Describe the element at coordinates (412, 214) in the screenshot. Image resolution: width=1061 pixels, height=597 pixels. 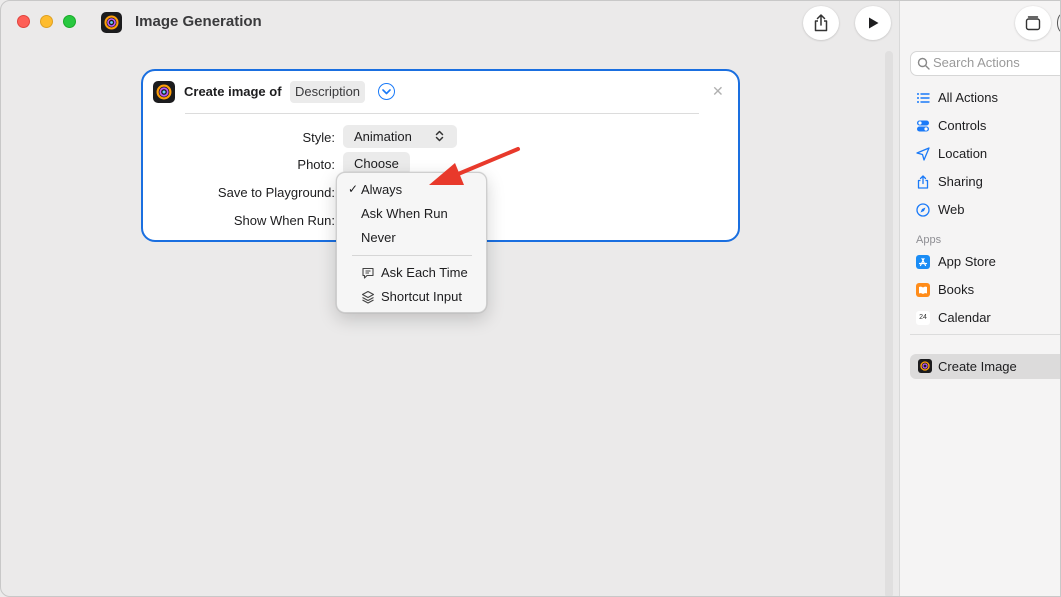
I see `menu-item-ask-when-run: Ask When Run` at that location.